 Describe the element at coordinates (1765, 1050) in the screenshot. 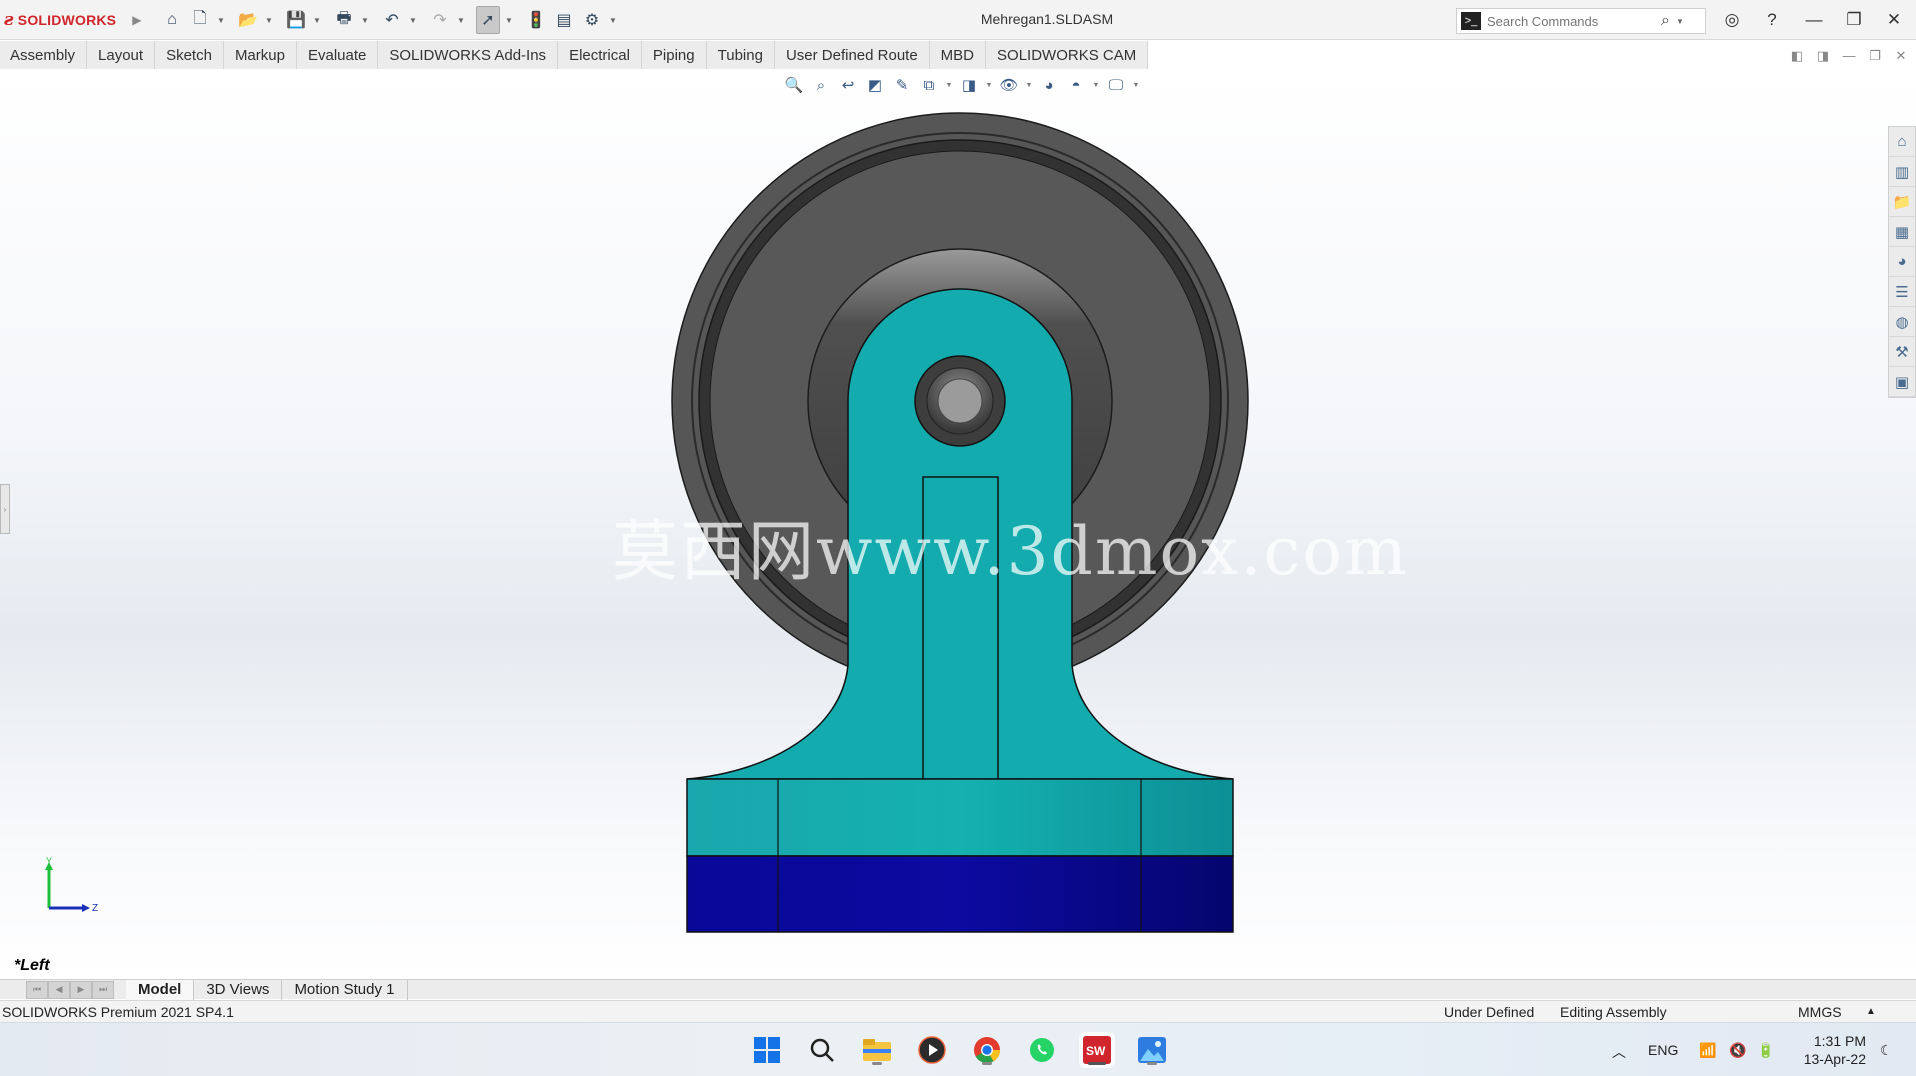

I see `battery-icon: 🔋` at that location.